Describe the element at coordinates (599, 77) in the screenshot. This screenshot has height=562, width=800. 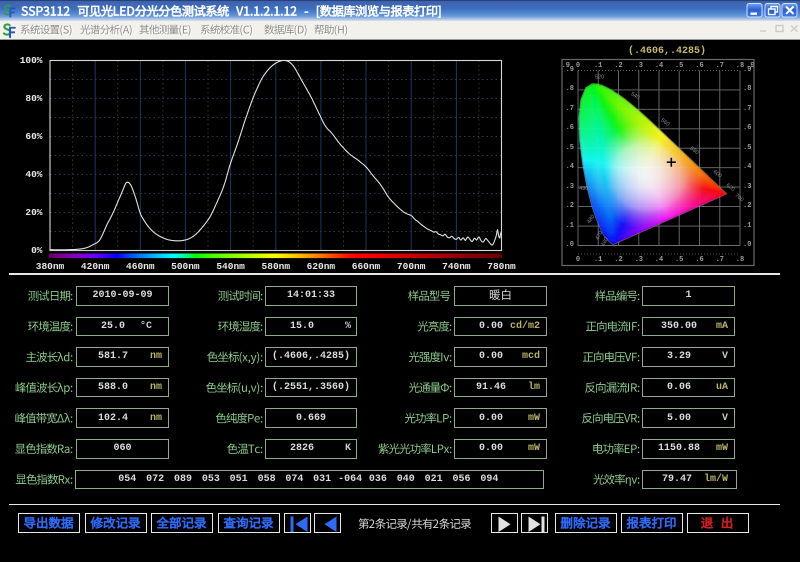
I see `svg-text: 520` at that location.